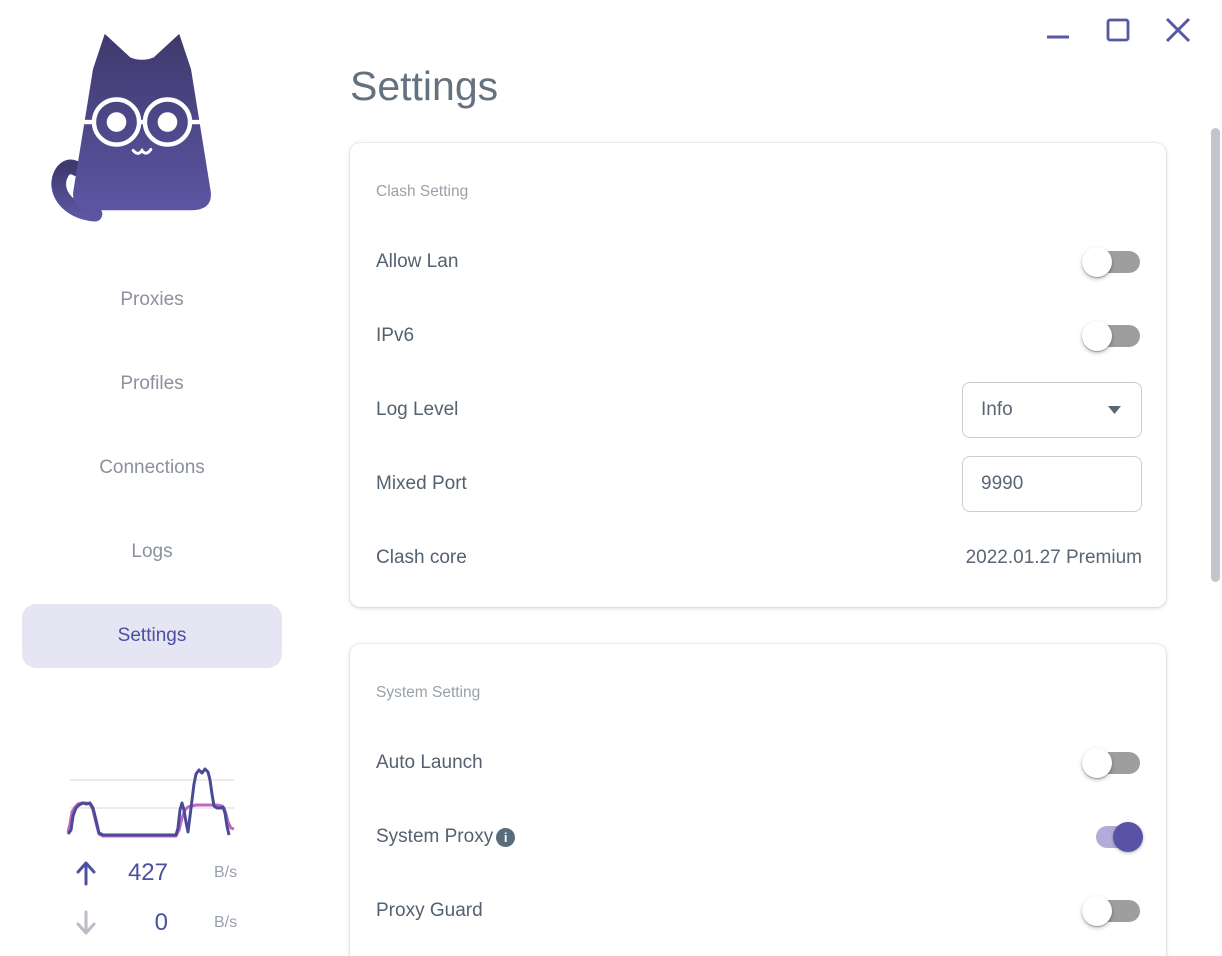 The width and height of the screenshot is (1222, 956). I want to click on chevron-down-icon, so click(1114, 410).